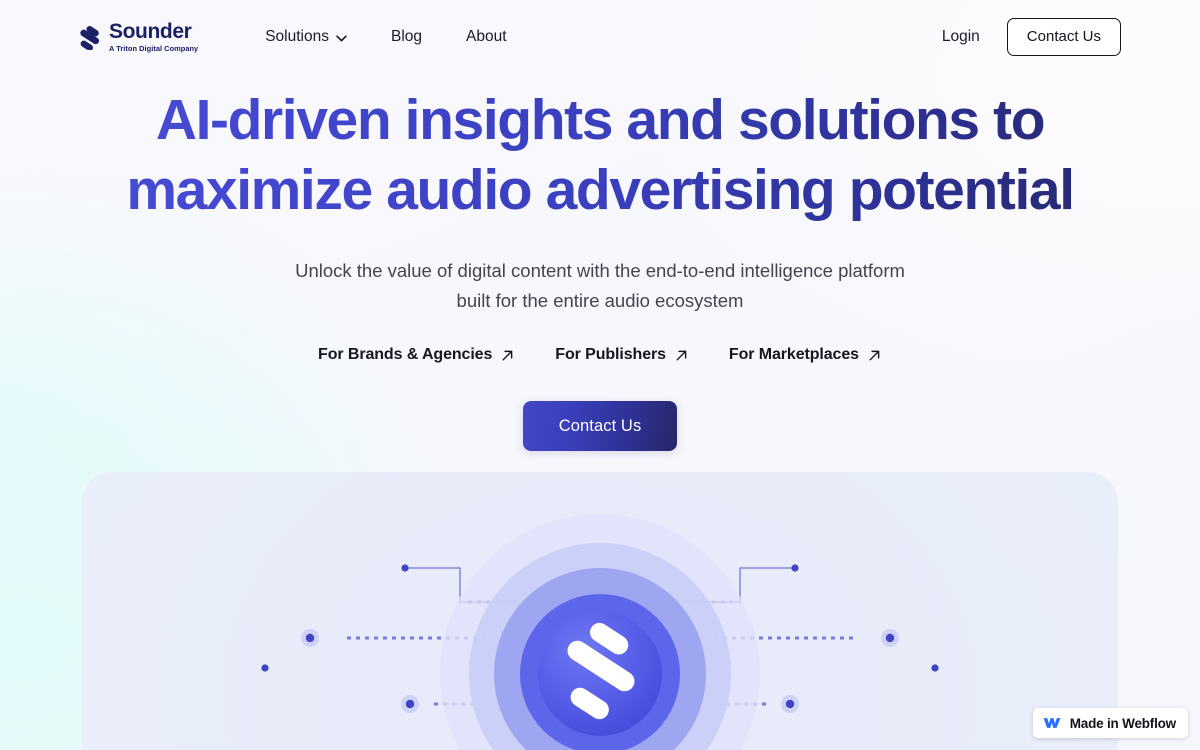 The width and height of the screenshot is (1200, 750). Describe the element at coordinates (1122, 723) in the screenshot. I see `made-in-webflow-label: Made in Webflow` at that location.